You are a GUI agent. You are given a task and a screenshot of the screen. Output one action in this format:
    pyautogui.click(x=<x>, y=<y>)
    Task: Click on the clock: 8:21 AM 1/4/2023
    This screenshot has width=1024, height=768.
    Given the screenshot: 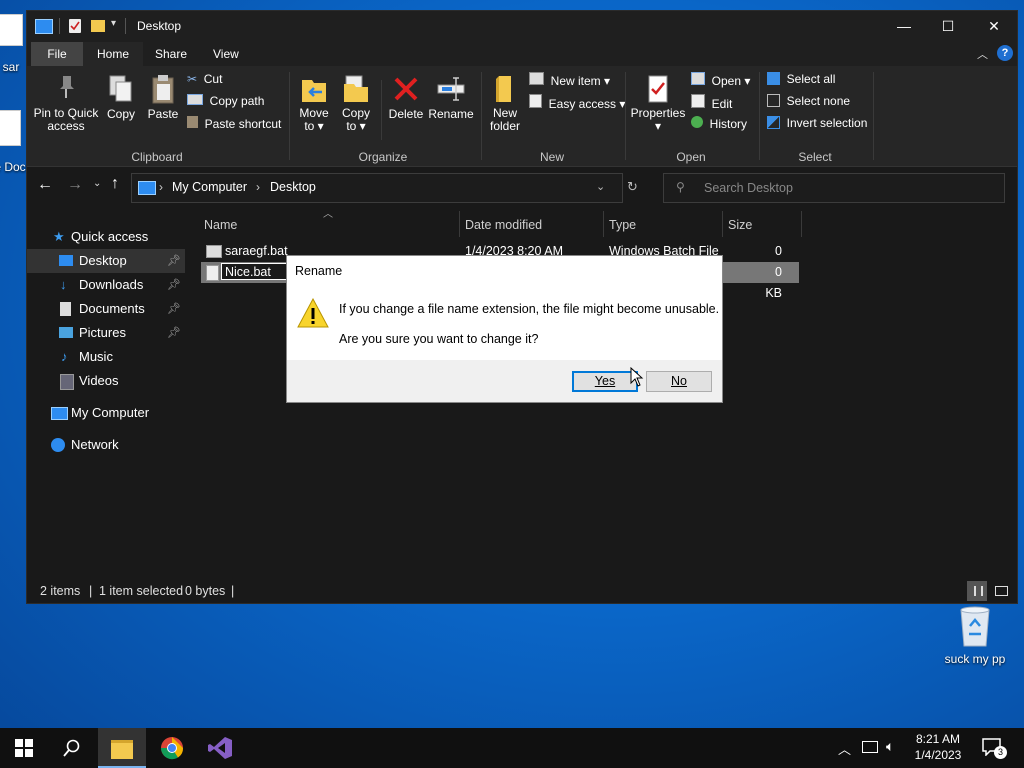 What is the action you would take?
    pyautogui.click(x=938, y=747)
    